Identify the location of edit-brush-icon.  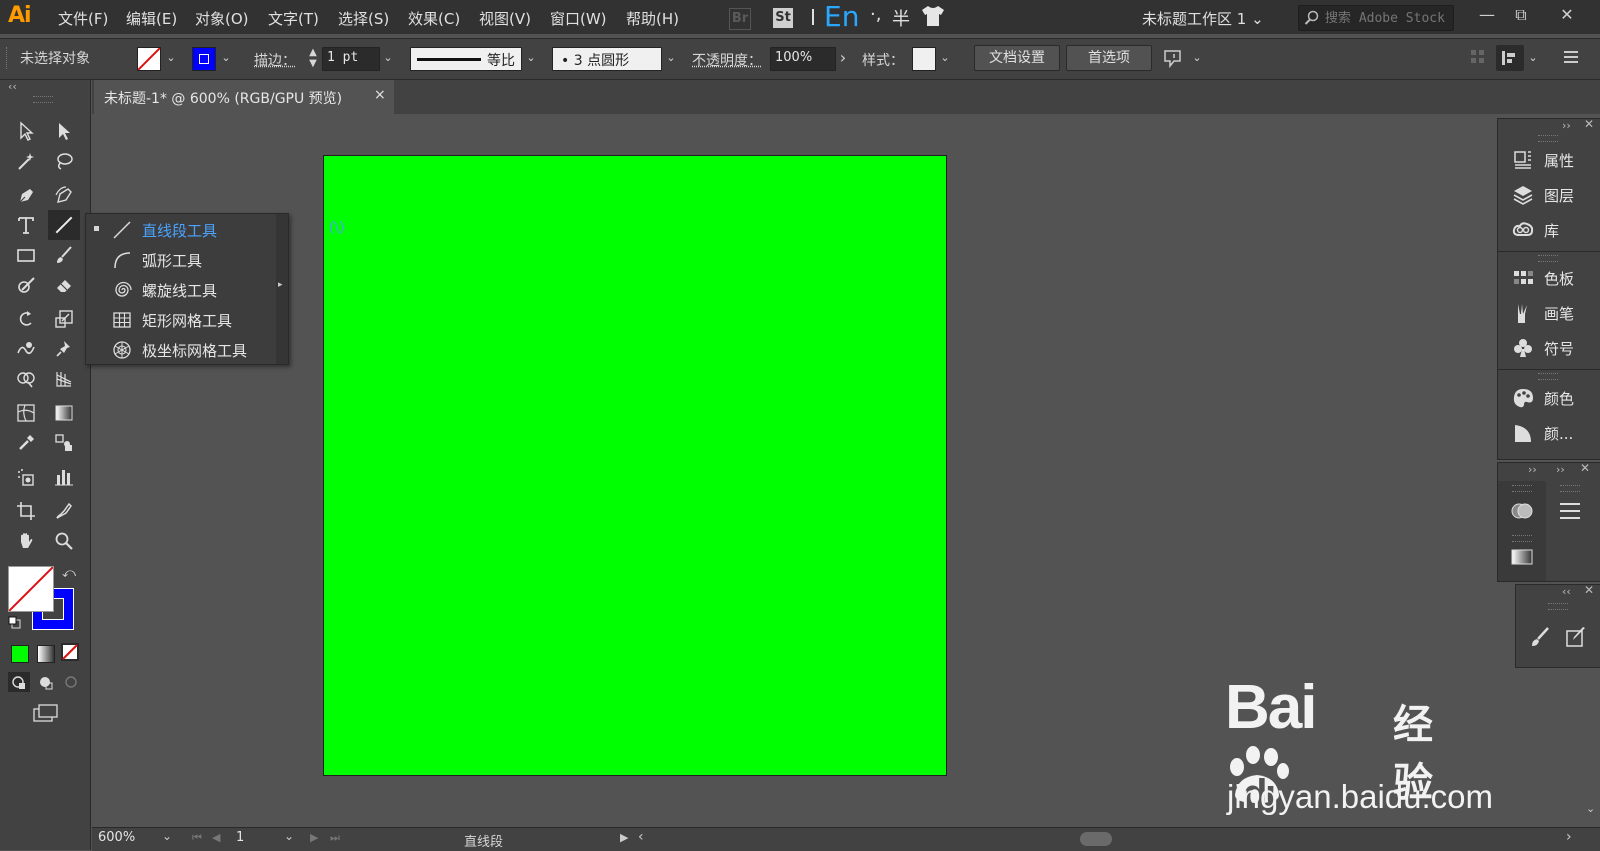
(1576, 639).